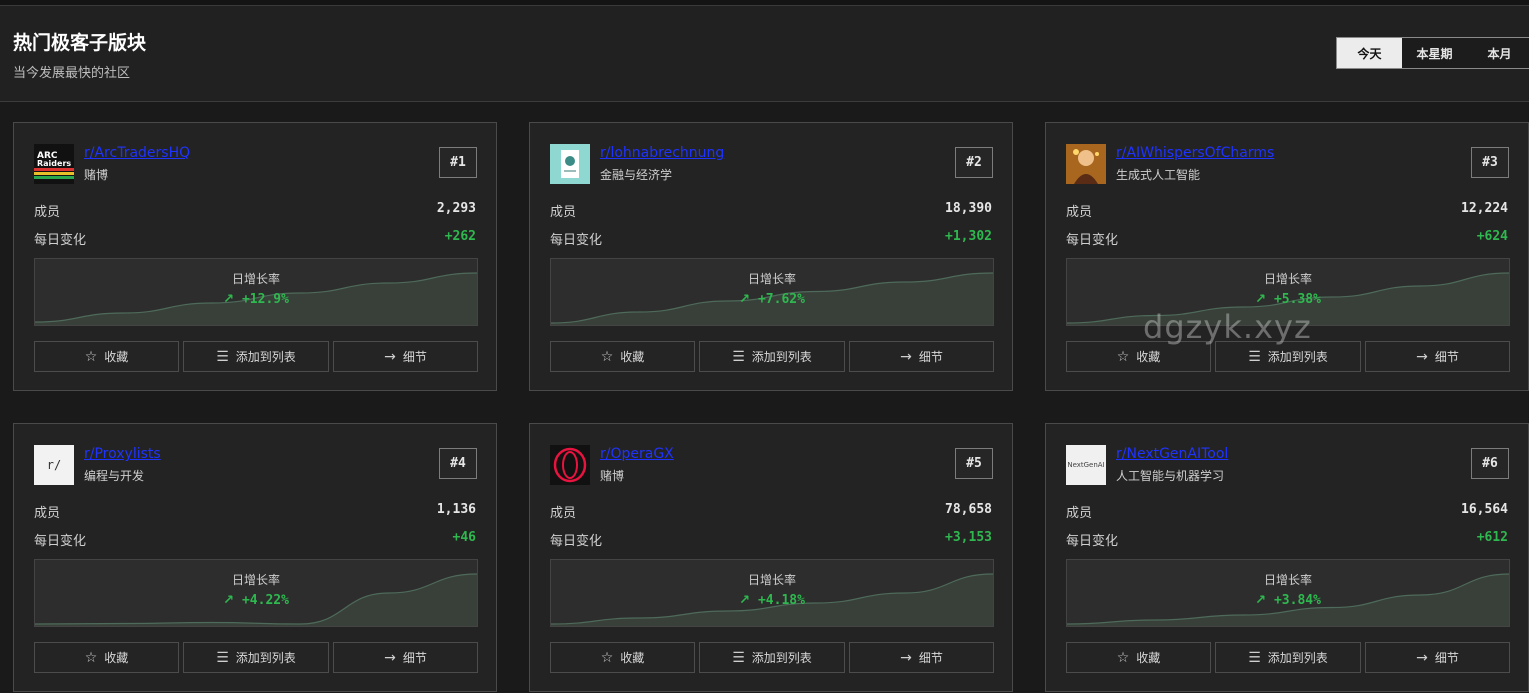  I want to click on growth-rate: ↗ +4.18%, so click(772, 600).